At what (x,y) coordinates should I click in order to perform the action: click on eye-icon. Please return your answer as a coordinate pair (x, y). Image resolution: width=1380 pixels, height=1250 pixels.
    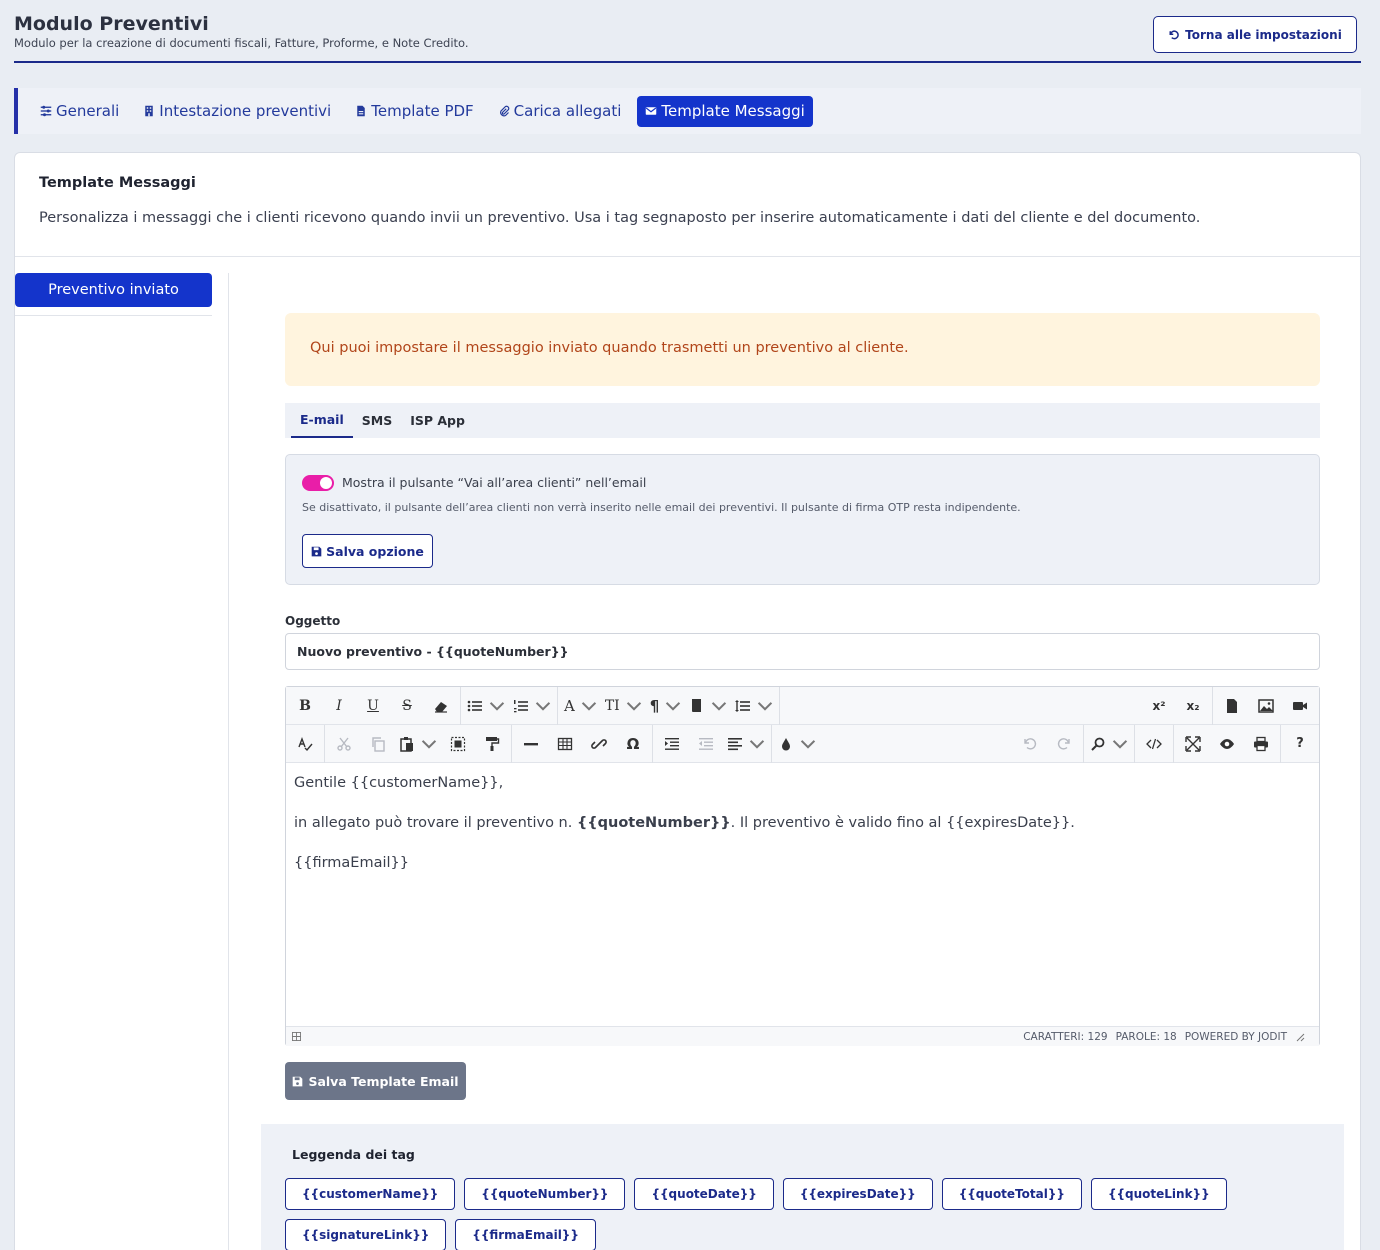
    Looking at the image, I should click on (1227, 743).